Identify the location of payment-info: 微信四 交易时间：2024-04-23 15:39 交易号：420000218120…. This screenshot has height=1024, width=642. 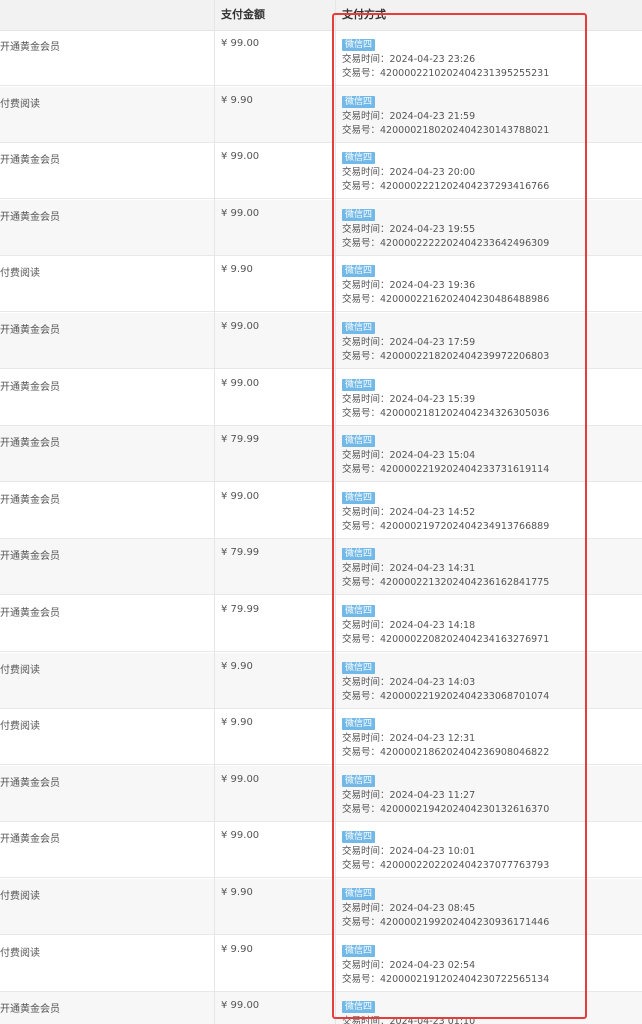
(445, 399).